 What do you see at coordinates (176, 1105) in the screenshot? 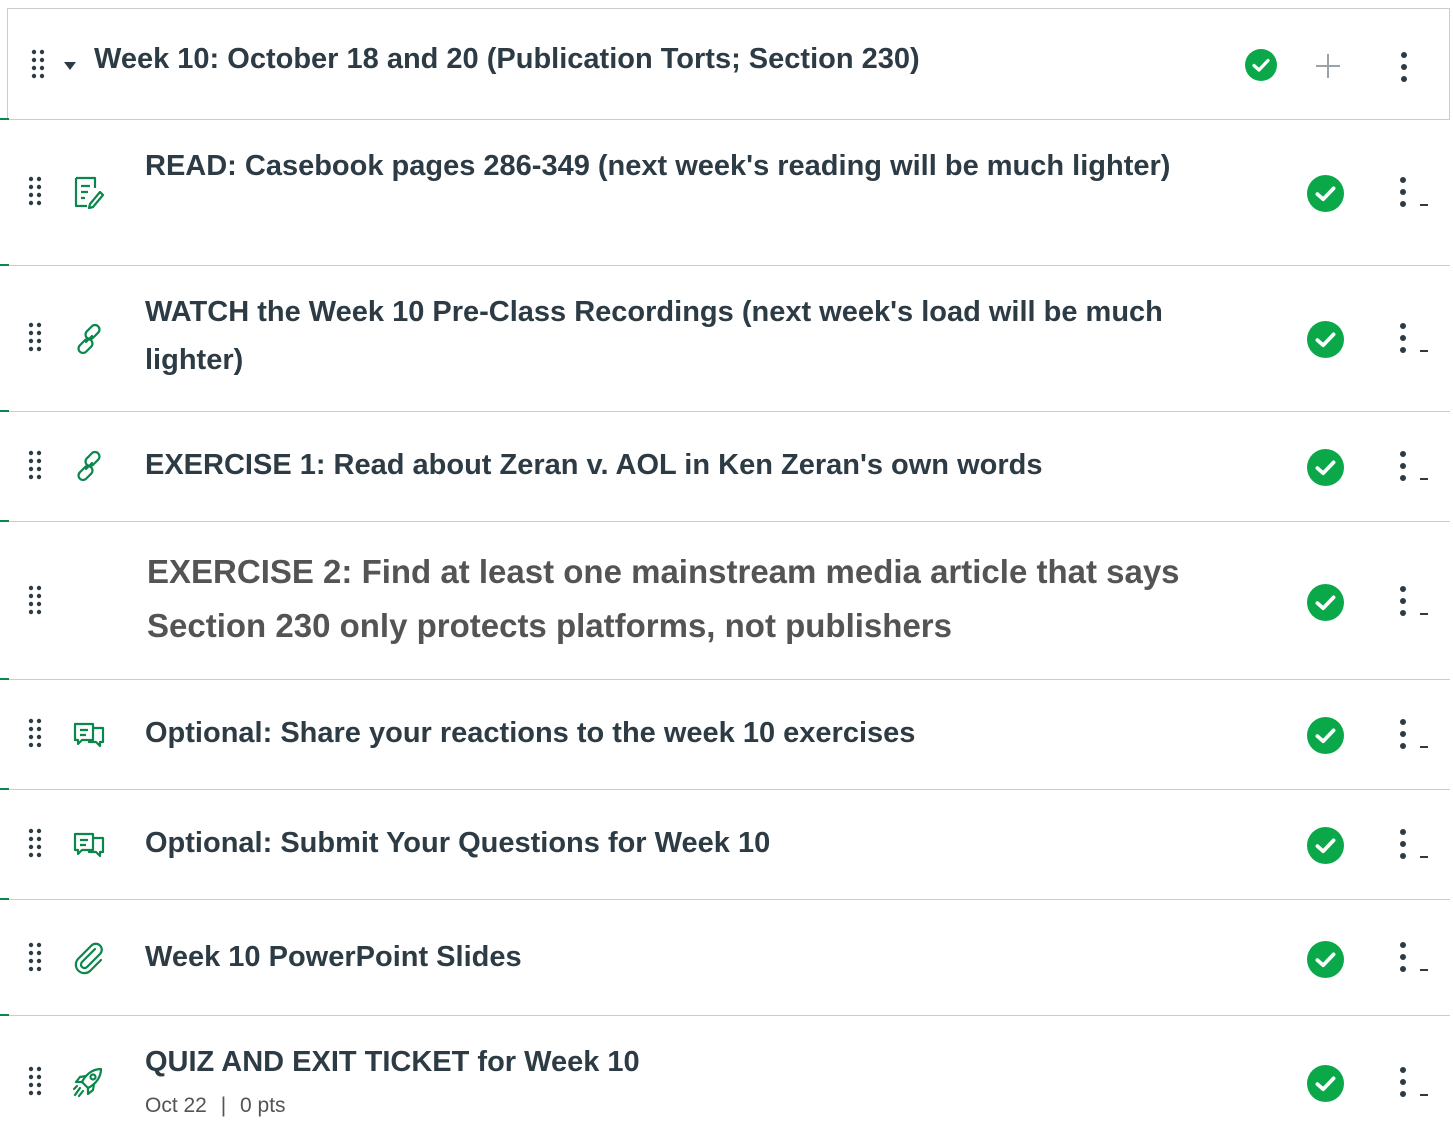
I see `due-date: Oct 22` at bounding box center [176, 1105].